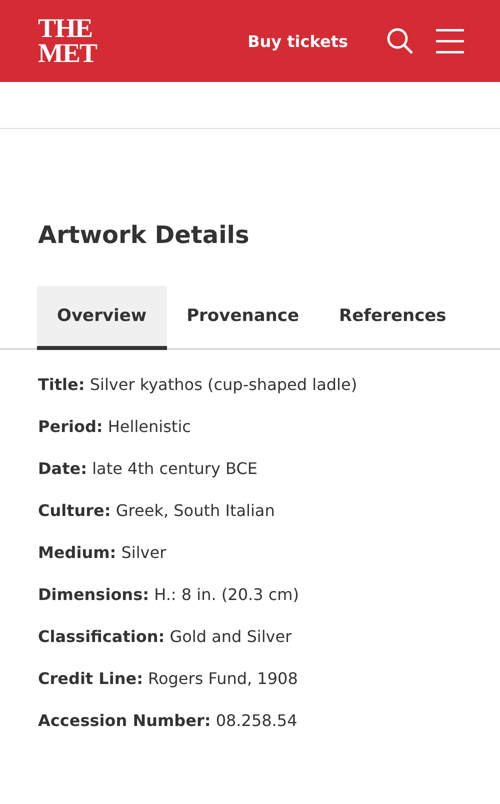 The image size is (500, 804). I want to click on detail-line: Culture: Greek, South Italian, so click(157, 511).